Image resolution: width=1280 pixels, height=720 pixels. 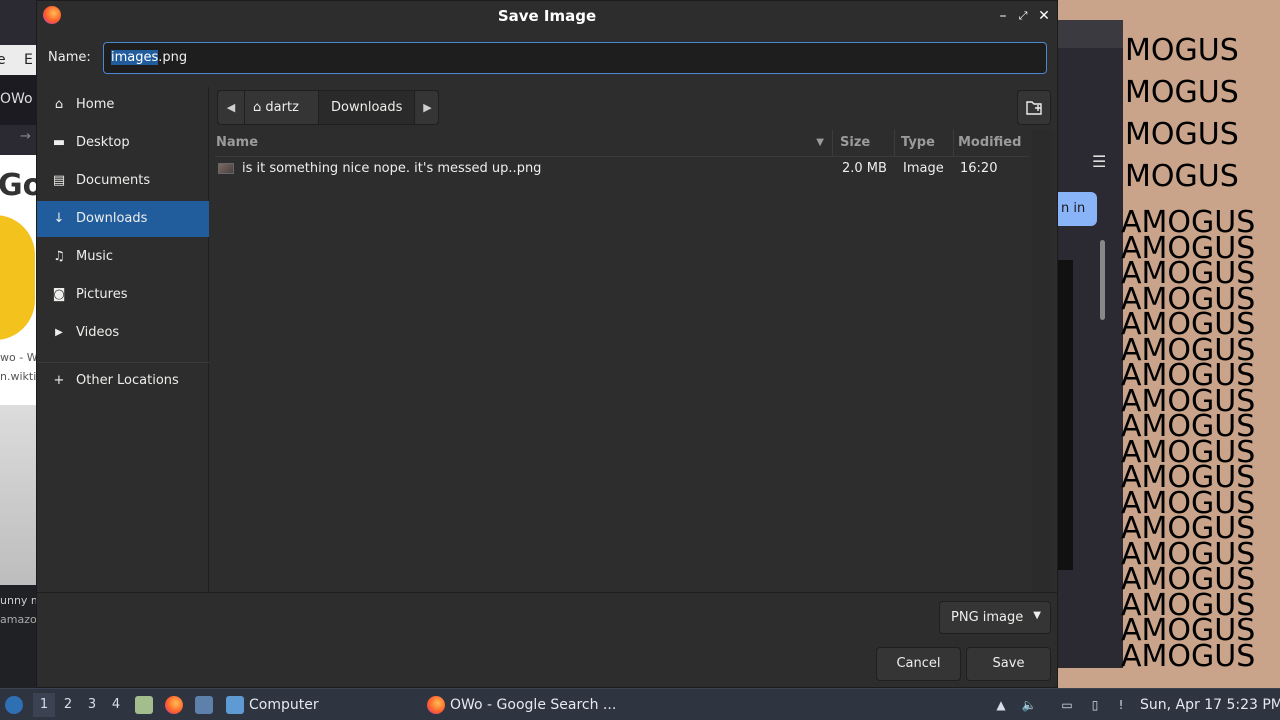 I want to click on sidebar-item-desktop: ▬ Desktop, so click(x=123, y=143).